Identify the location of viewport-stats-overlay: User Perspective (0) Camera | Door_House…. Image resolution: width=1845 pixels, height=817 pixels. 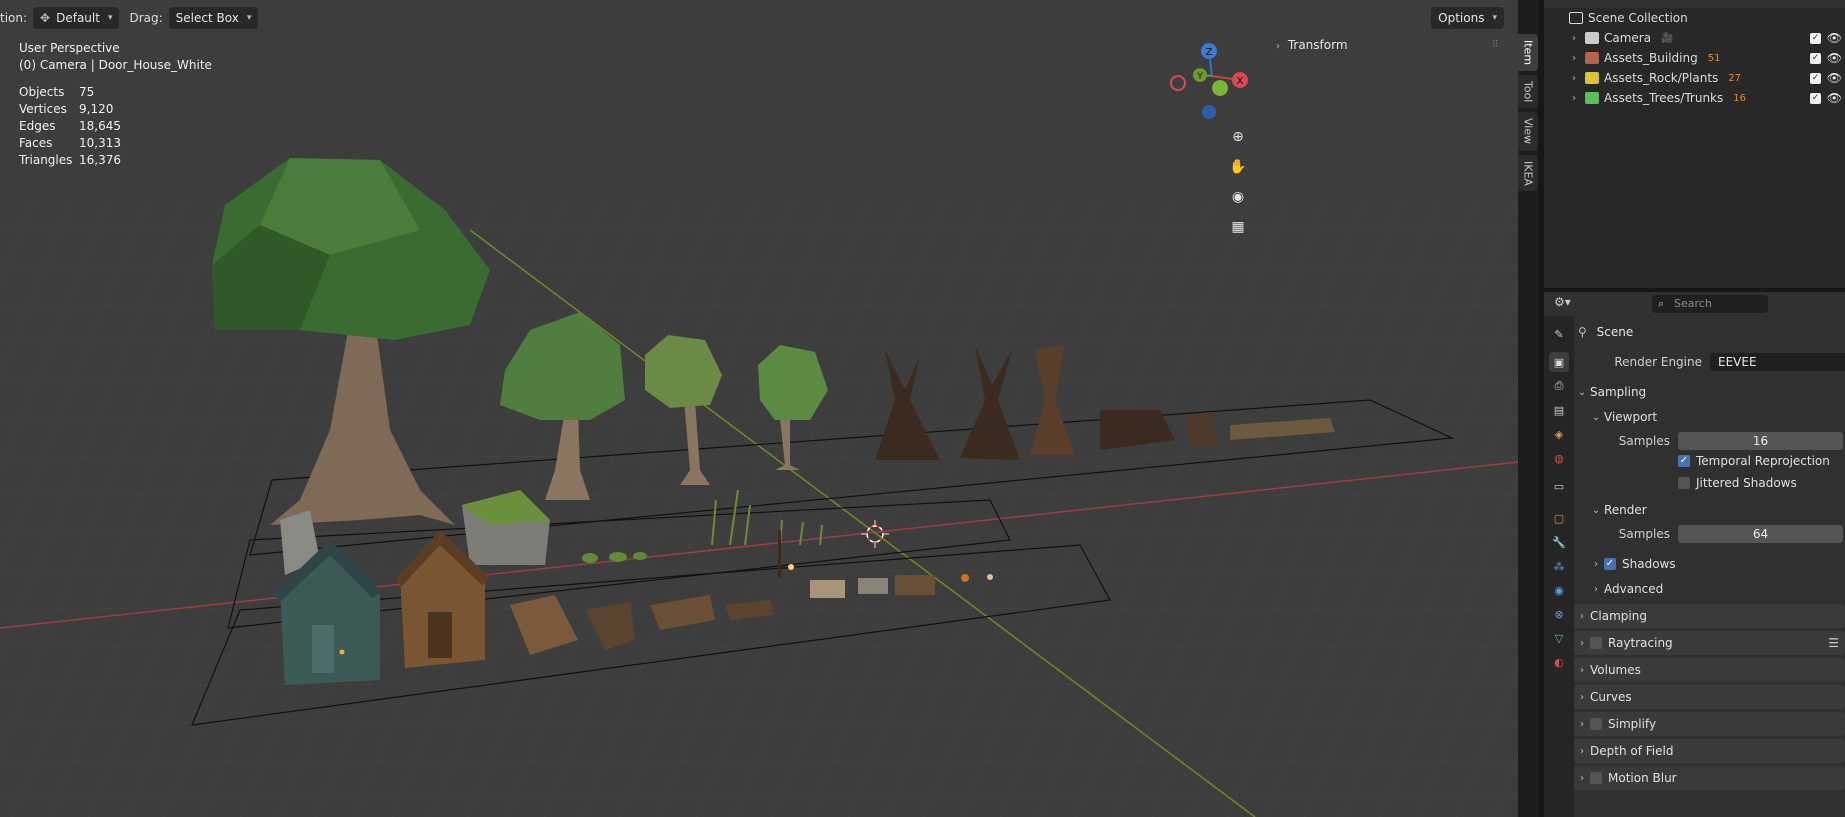
(115, 104).